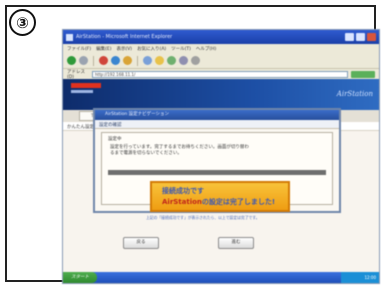 Image resolution: width=382 pixels, height=287 pixels. What do you see at coordinates (183, 60) in the screenshot?
I see `mail-icon` at bounding box center [183, 60].